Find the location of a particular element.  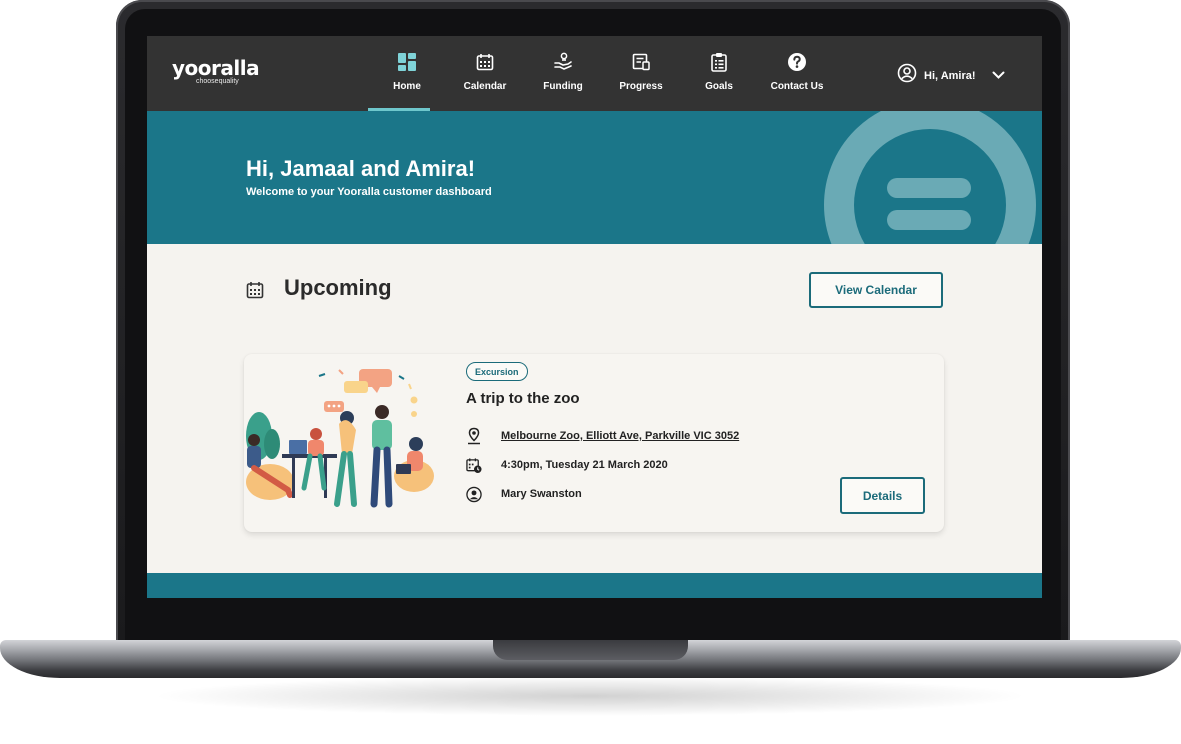

dashboard-grid-icon is located at coordinates (407, 62).